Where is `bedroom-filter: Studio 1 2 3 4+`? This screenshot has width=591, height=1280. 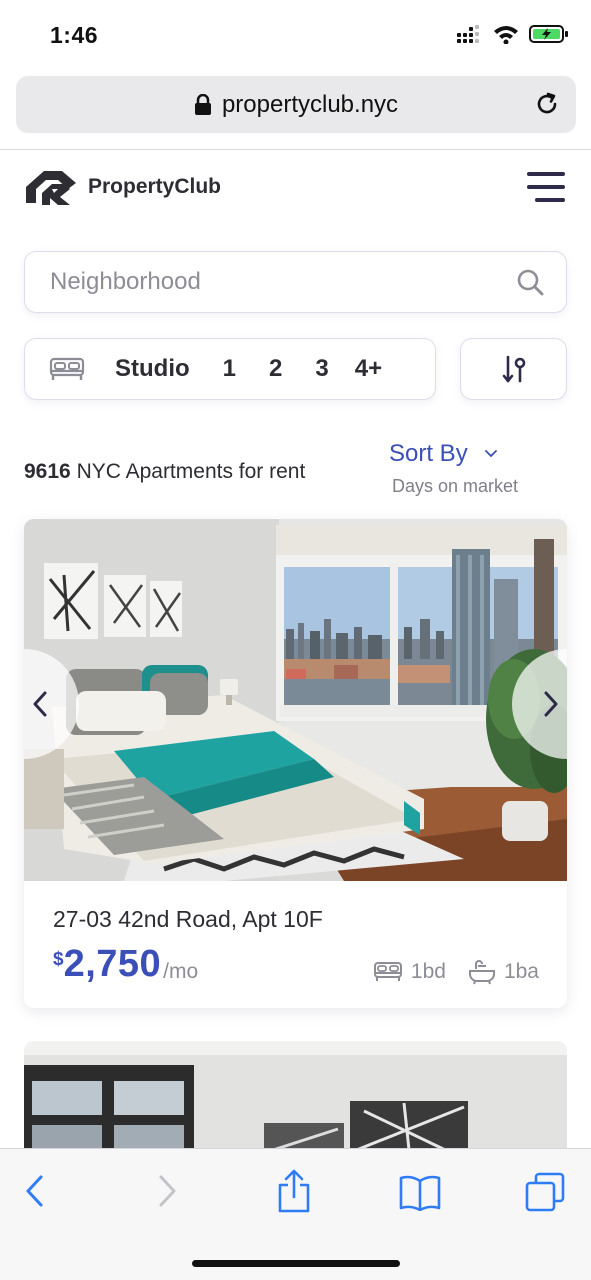 bedroom-filter: Studio 1 2 3 4+ is located at coordinates (230, 369).